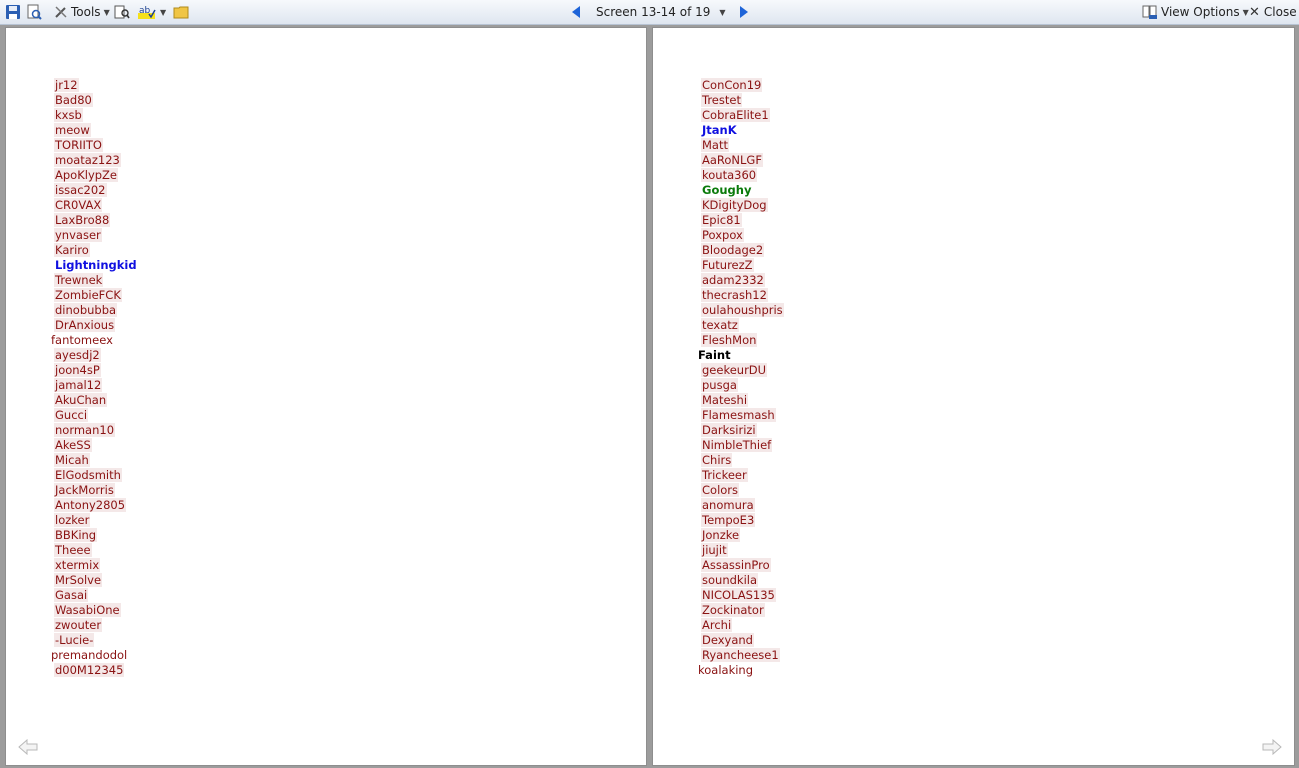 The image size is (1299, 768). I want to click on list-item: pusga, so click(740, 385).